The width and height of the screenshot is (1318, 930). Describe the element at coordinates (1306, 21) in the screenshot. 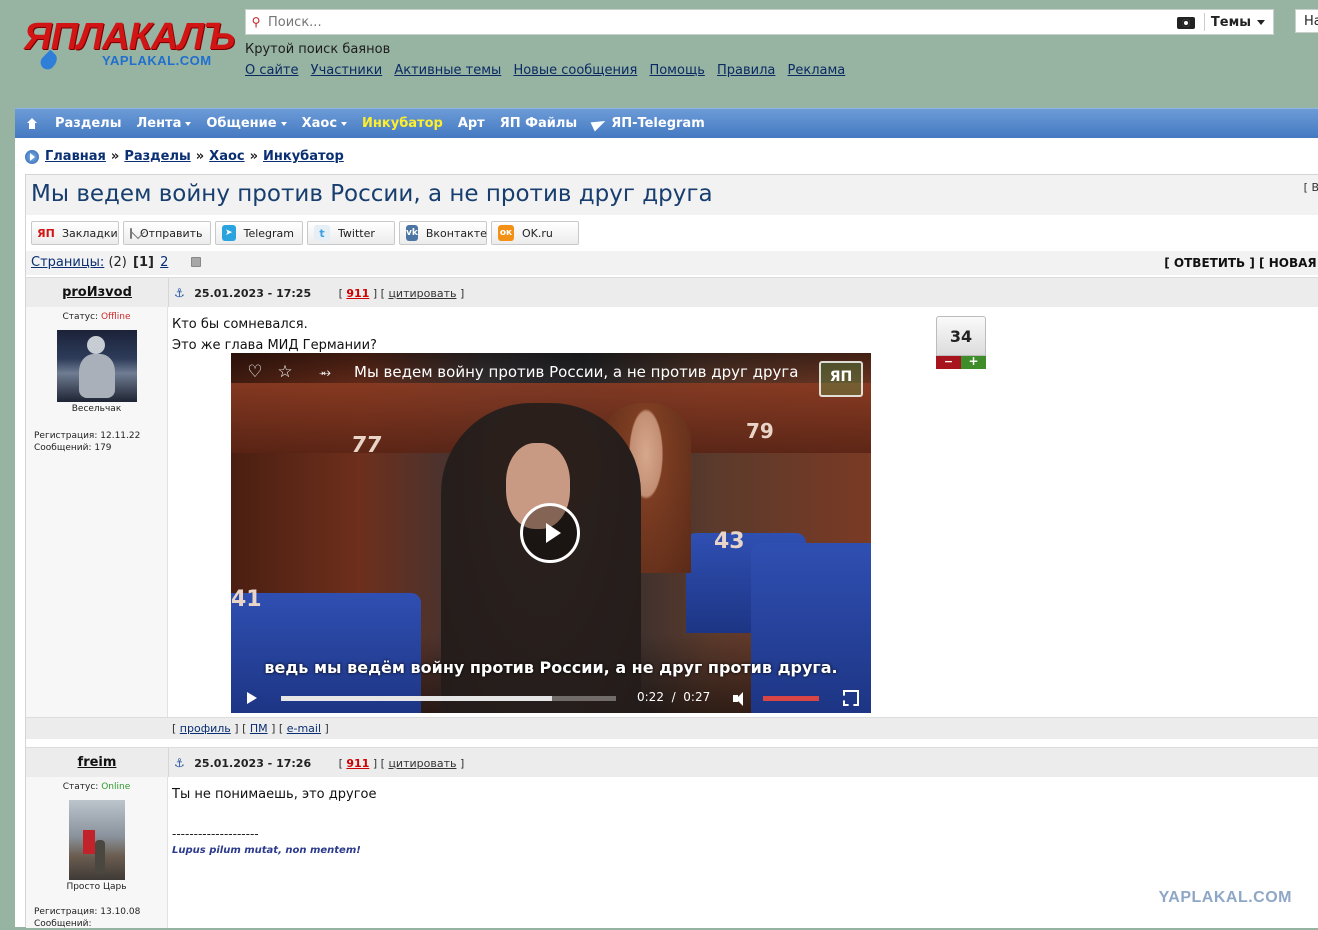

I see `top-right-button: На` at that location.